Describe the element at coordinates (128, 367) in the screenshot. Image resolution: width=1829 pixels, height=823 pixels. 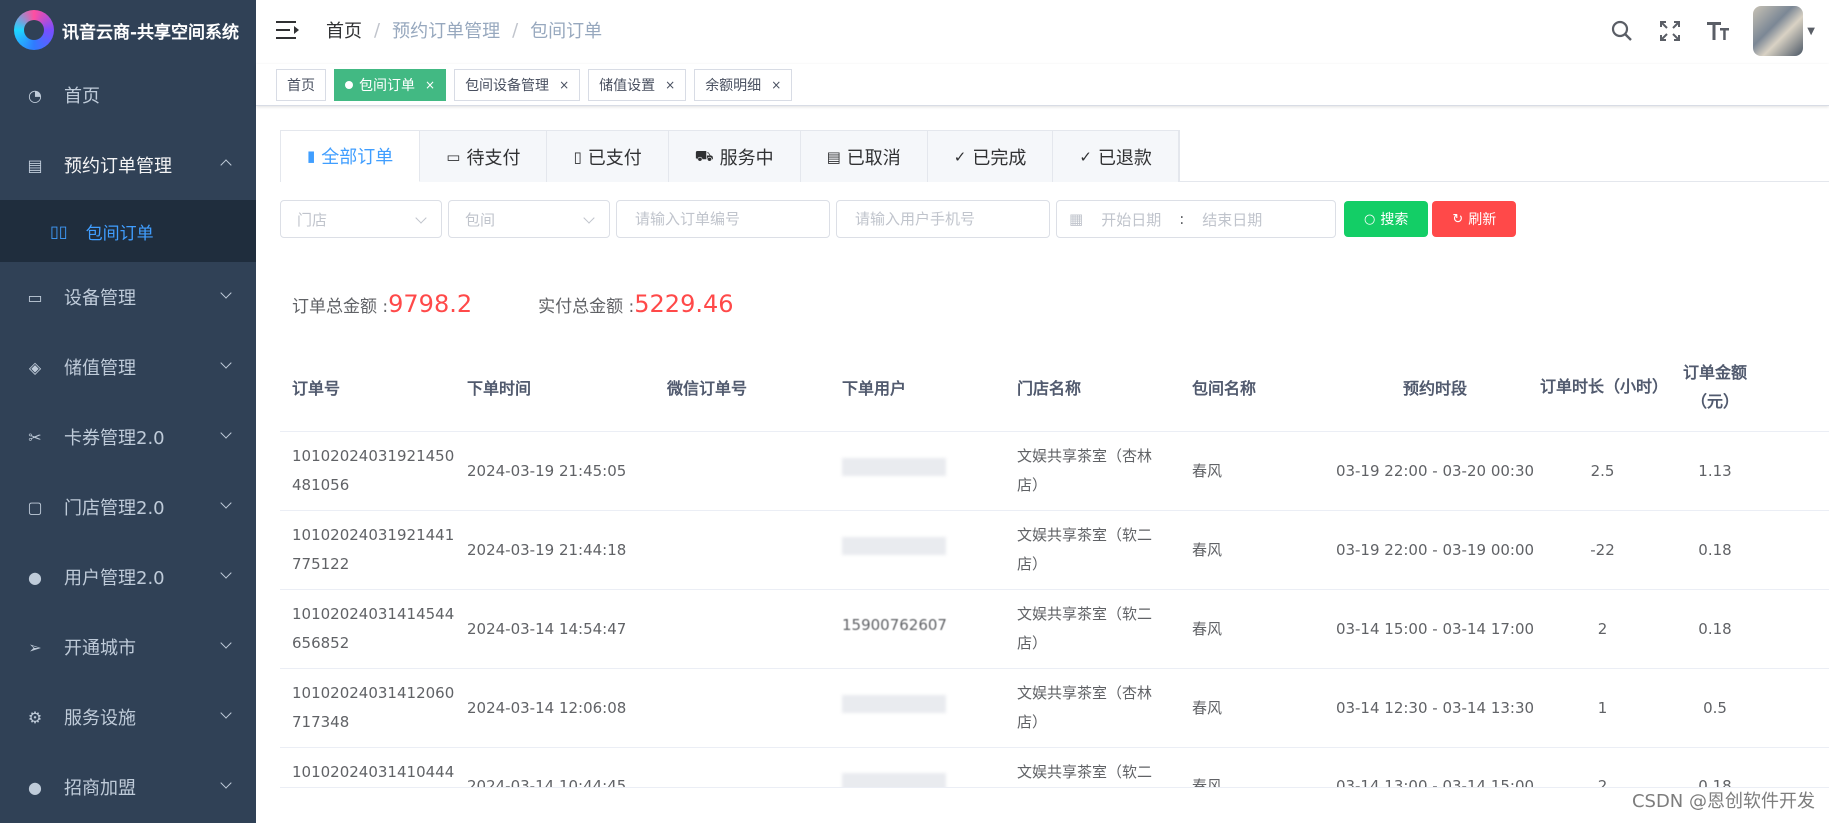
I see `sidebar-item-stored-value: ◈ 储值管理` at that location.